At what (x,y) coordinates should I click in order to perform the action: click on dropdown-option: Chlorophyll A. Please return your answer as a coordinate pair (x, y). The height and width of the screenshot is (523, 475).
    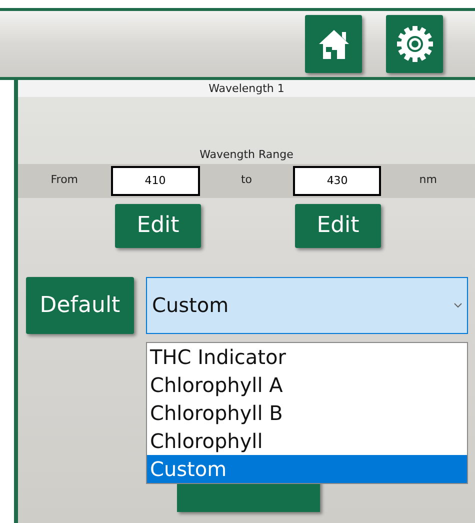
    Looking at the image, I should click on (307, 385).